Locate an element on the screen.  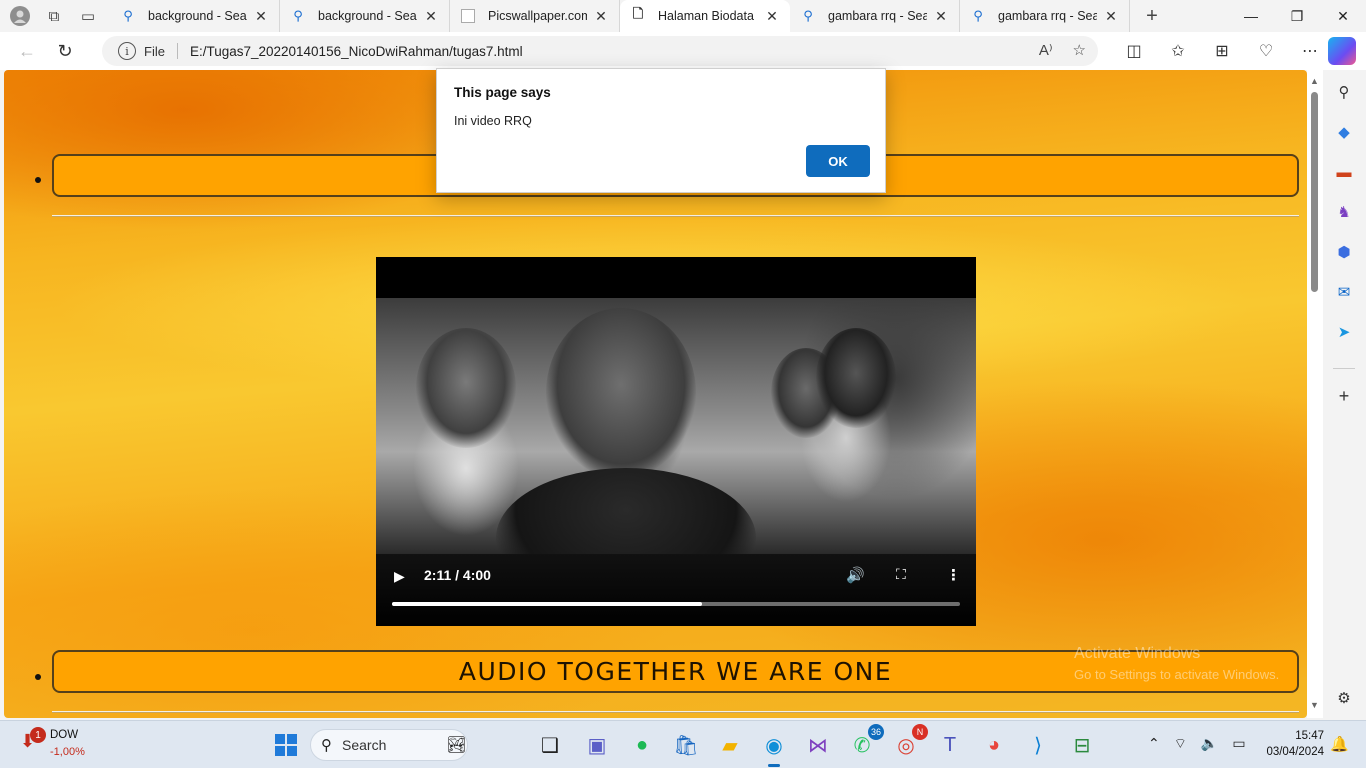
minimize-icon: — is located at coordinates (1251, 16).